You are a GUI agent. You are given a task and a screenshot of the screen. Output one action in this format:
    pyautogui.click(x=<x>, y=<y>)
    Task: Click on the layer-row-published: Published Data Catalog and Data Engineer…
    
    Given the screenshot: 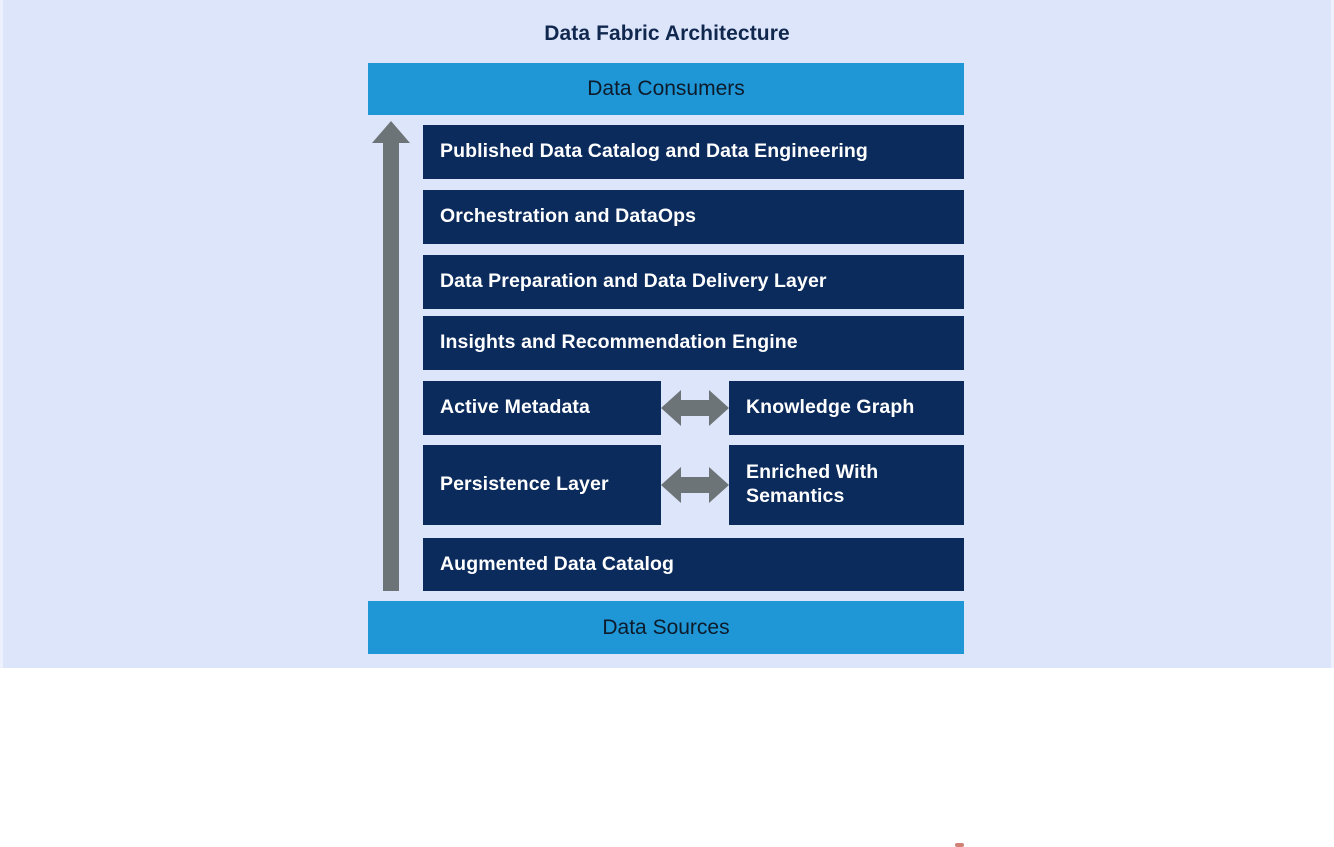 What is the action you would take?
    pyautogui.click(x=693, y=152)
    